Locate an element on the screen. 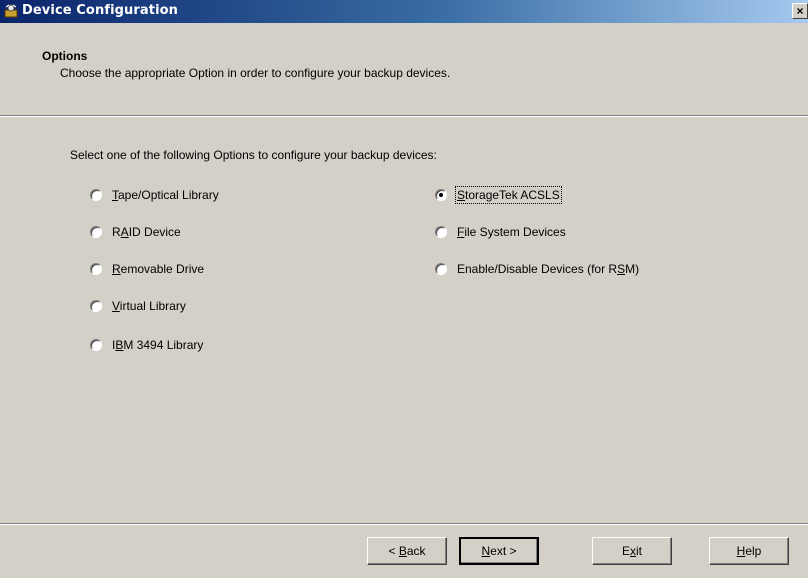 The width and height of the screenshot is (808, 578). option-tape-optical-library: Tape/Optical Library is located at coordinates (154, 195).